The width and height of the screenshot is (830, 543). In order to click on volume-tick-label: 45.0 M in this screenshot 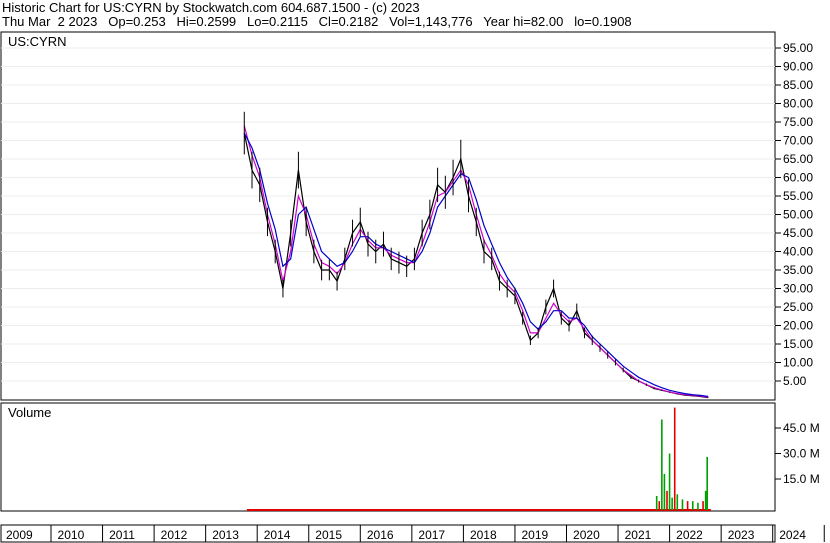, I will do `click(801, 428)`.